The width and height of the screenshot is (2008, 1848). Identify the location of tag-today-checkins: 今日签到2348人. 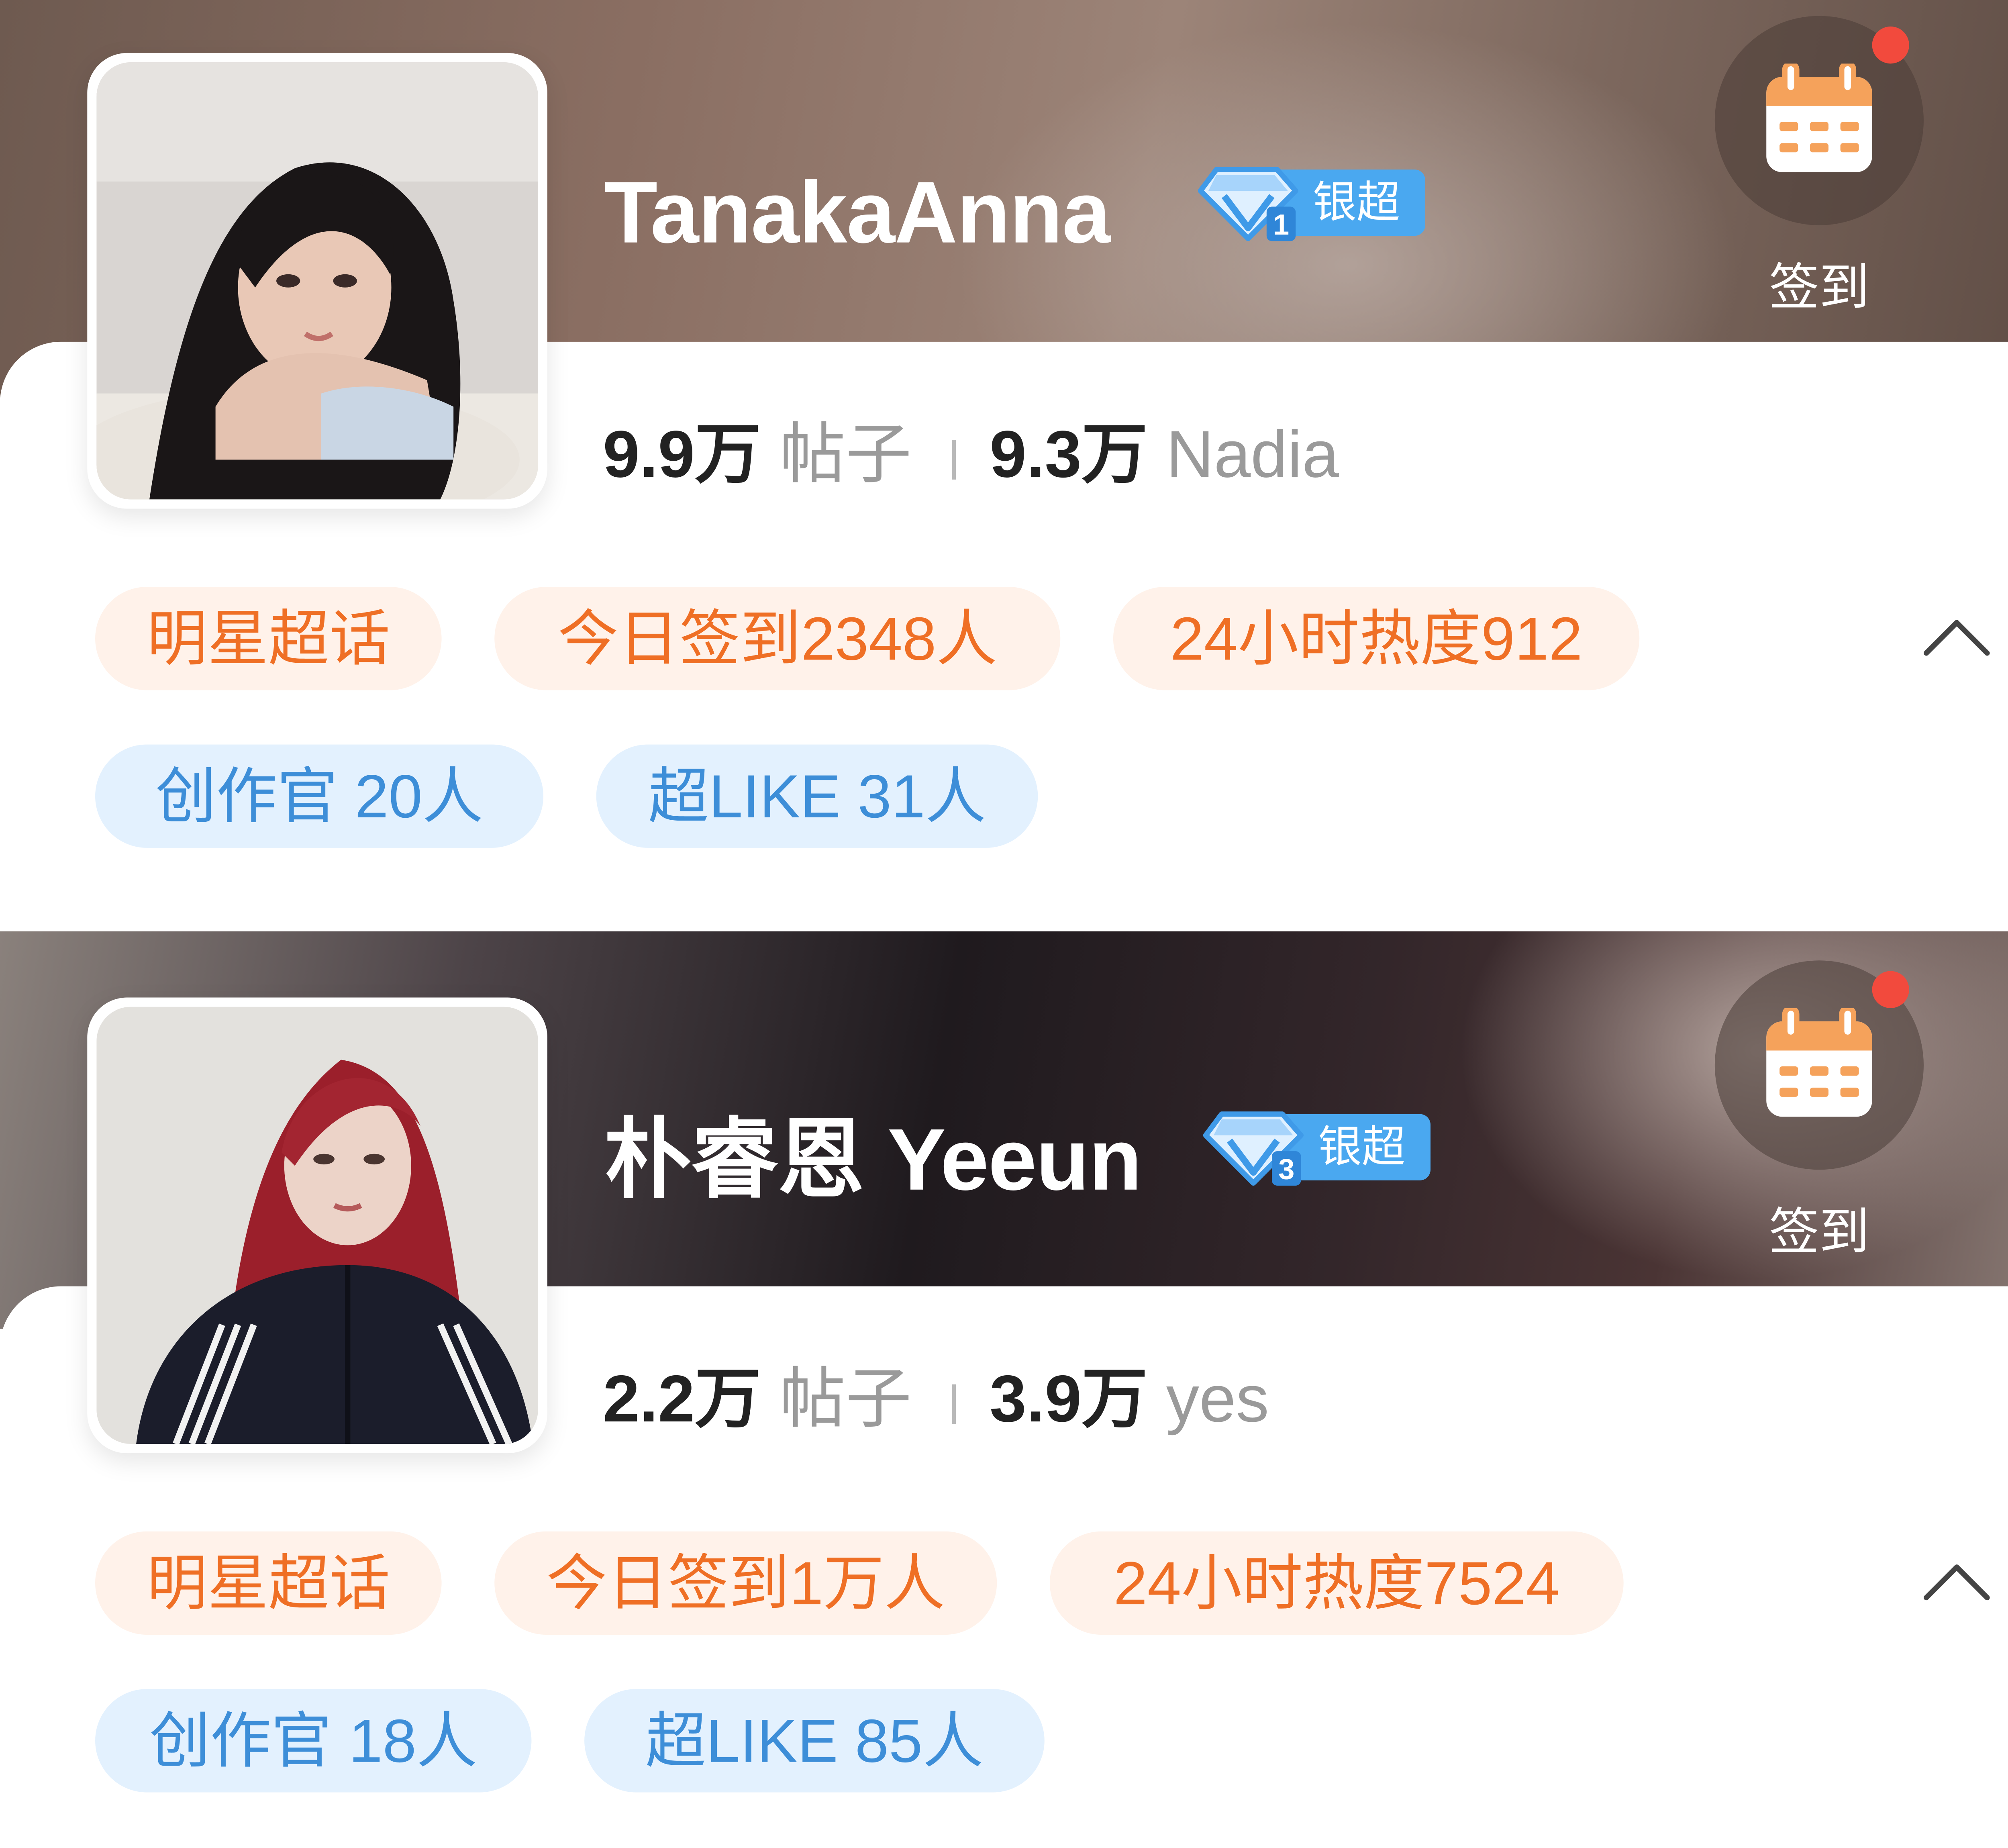
(777, 638).